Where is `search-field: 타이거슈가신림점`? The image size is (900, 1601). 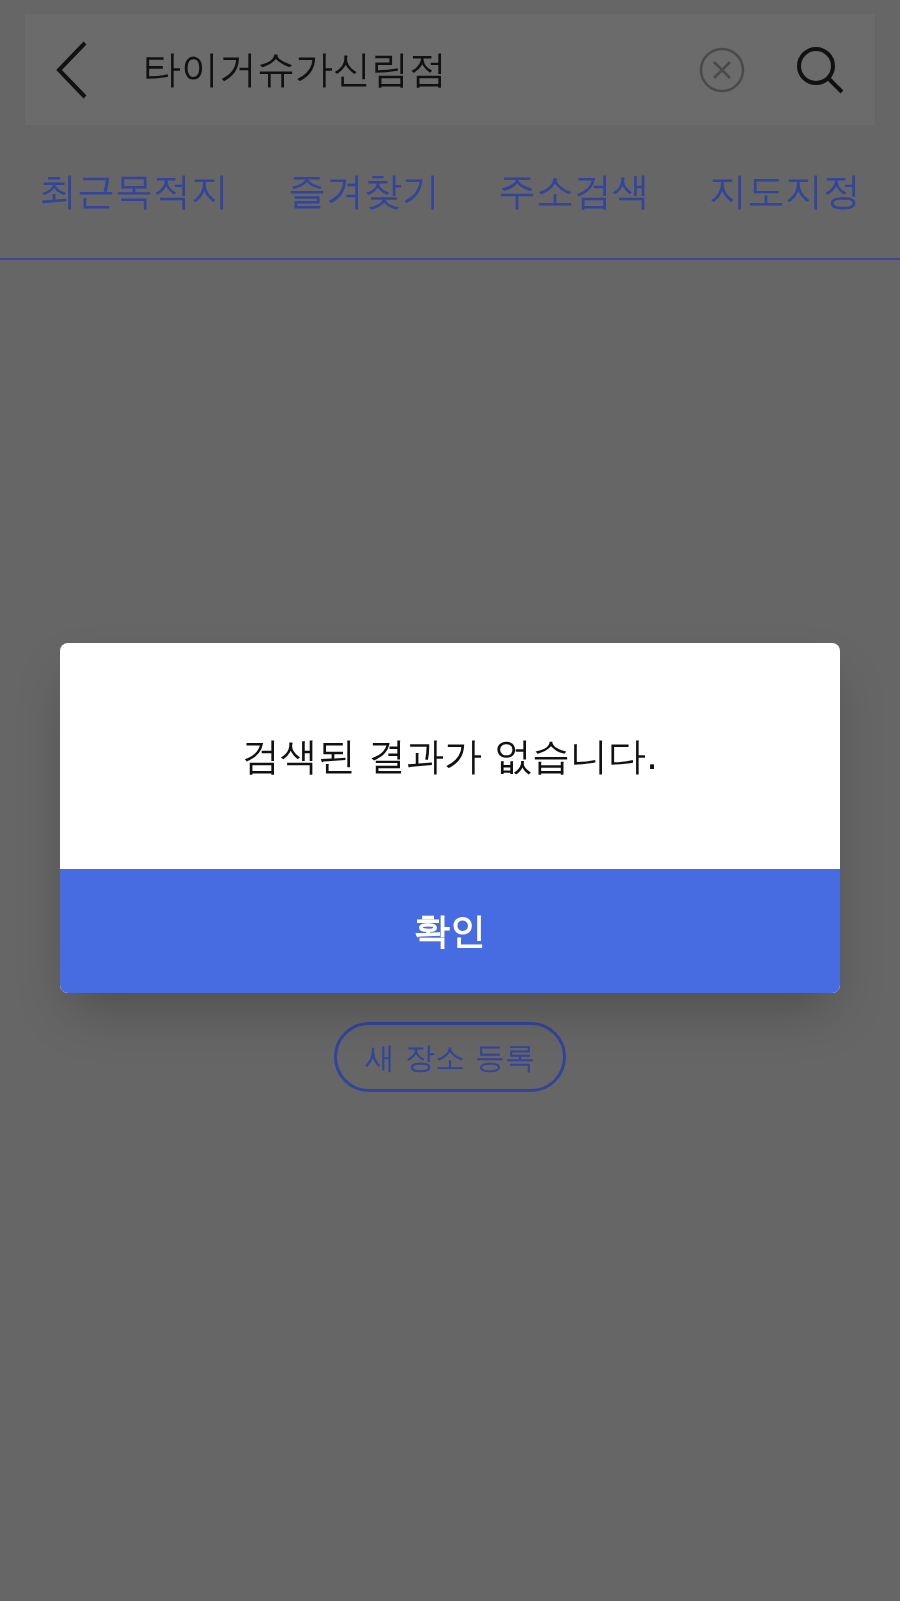
search-field: 타이거슈가신림점 is located at coordinates (421, 69).